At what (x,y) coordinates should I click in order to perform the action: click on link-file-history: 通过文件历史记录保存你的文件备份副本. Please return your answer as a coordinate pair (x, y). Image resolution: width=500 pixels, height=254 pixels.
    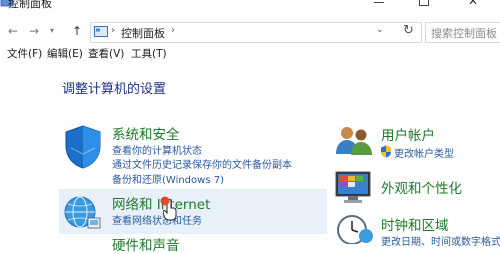
    Looking at the image, I should click on (202, 163).